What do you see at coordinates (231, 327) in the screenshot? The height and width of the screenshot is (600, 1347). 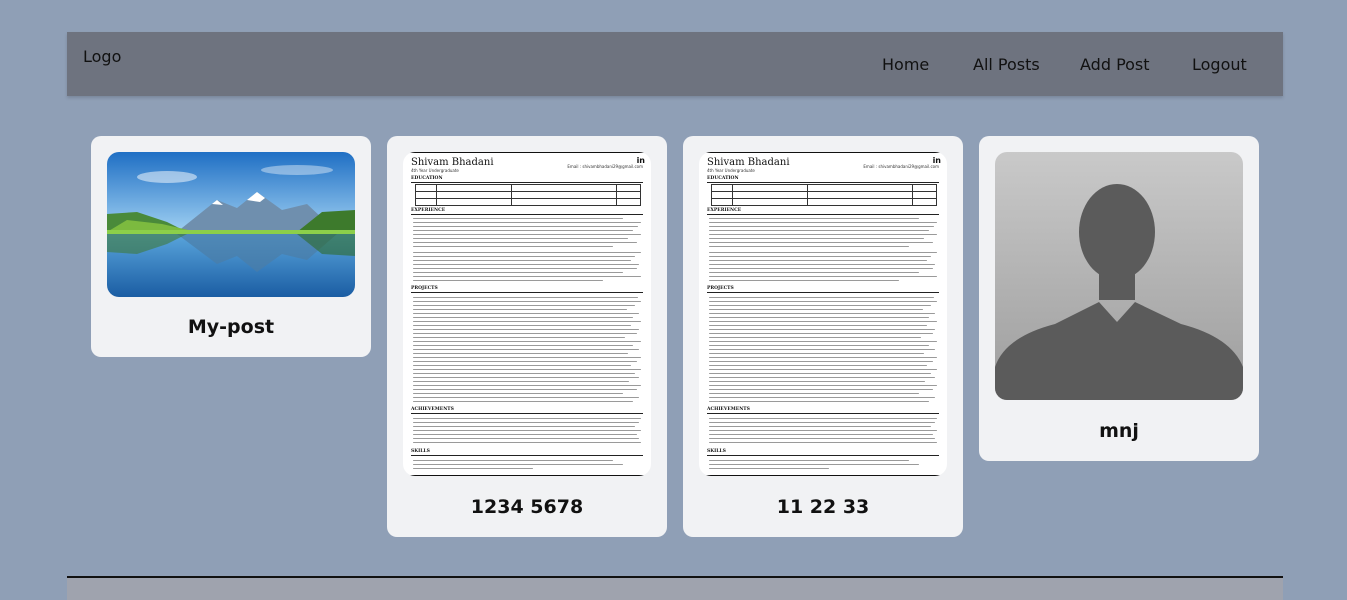 I see `post-title: My-post` at bounding box center [231, 327].